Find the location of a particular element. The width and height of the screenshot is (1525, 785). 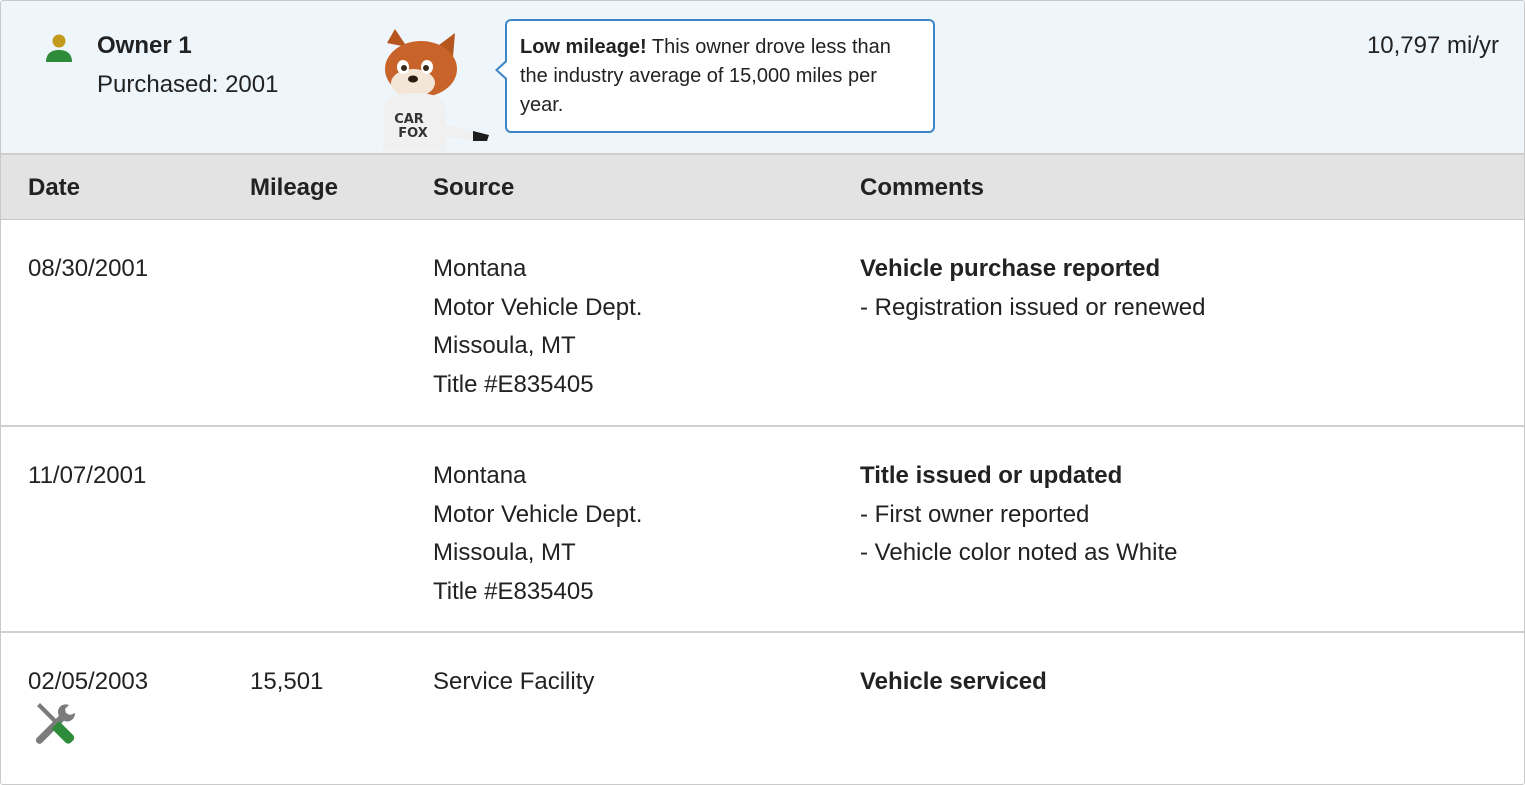

comment-line: - Vehicle color noted as White is located at coordinates (1019, 552).